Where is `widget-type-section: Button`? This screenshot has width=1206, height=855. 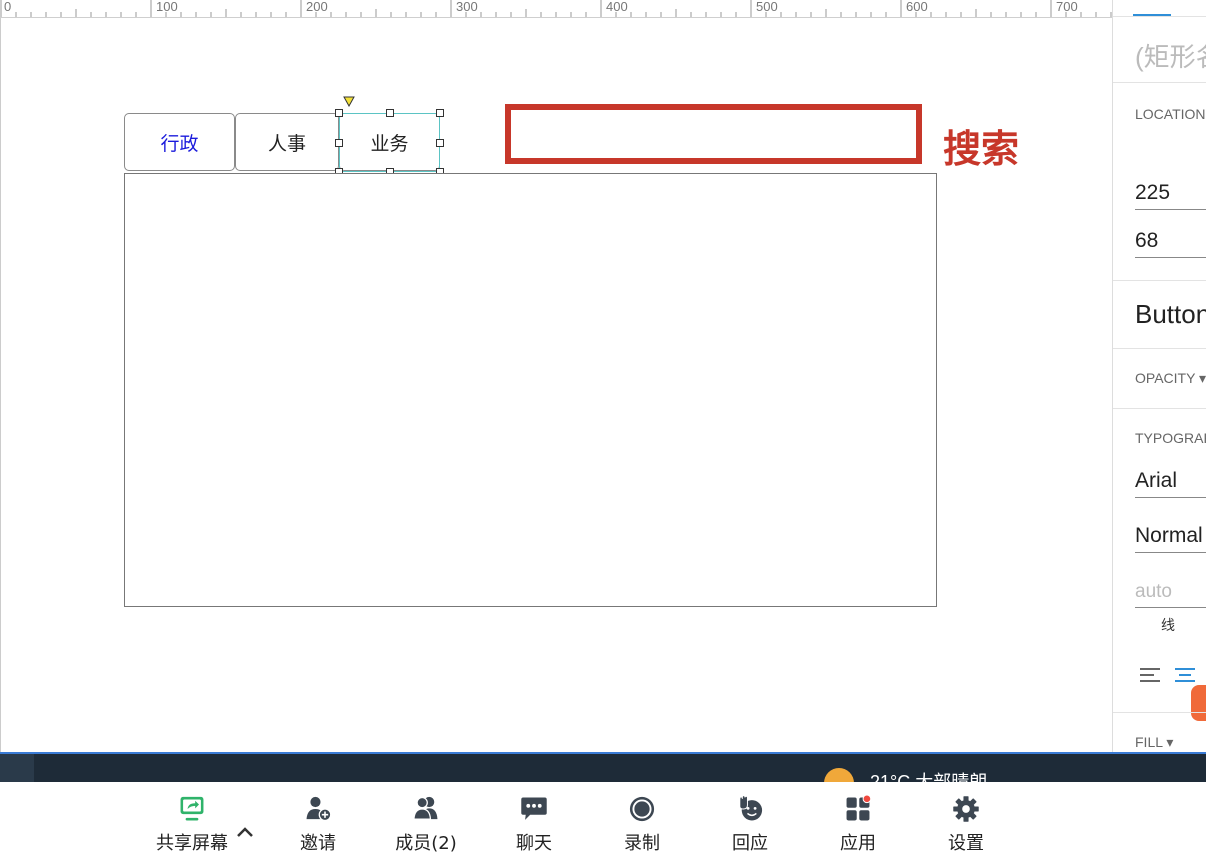
widget-type-section: Button is located at coordinates (1159, 314).